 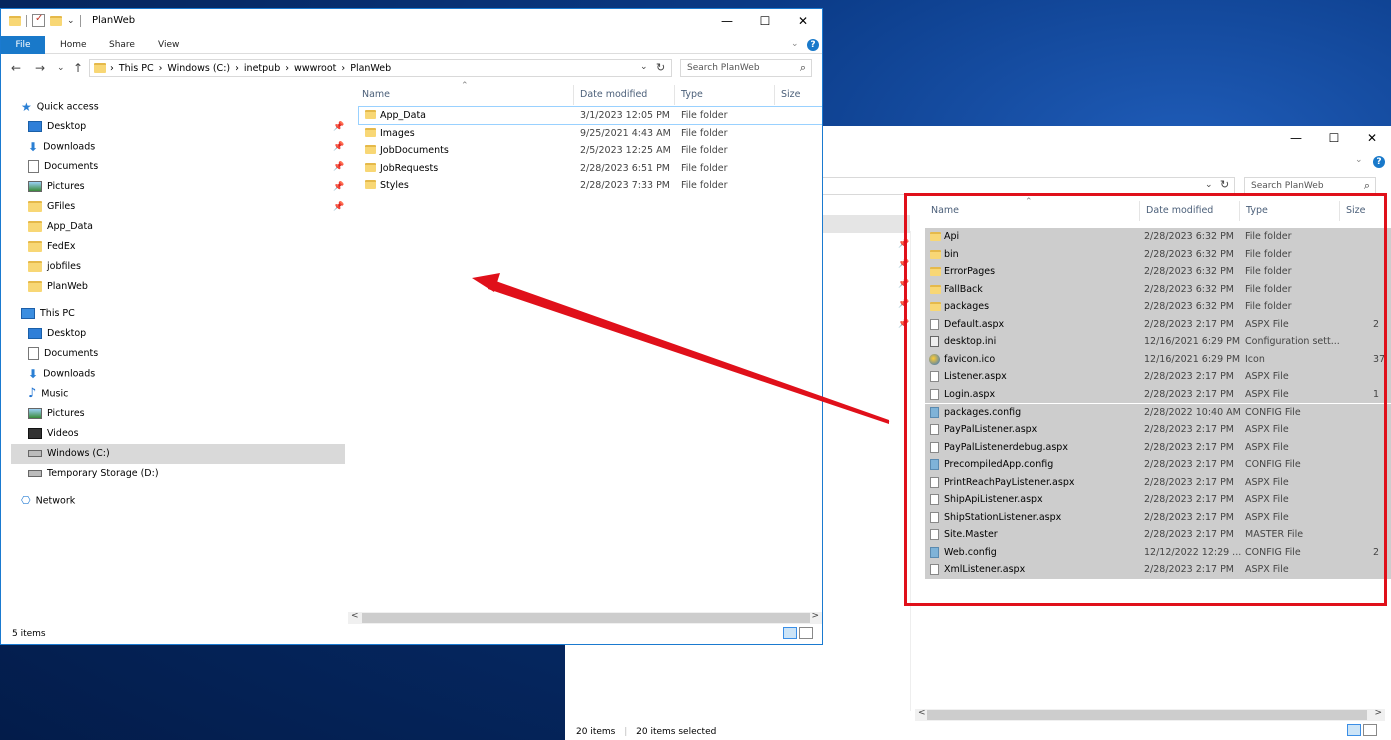 What do you see at coordinates (63, 354) in the screenshot?
I see `nav-pc-documents: Documents` at bounding box center [63, 354].